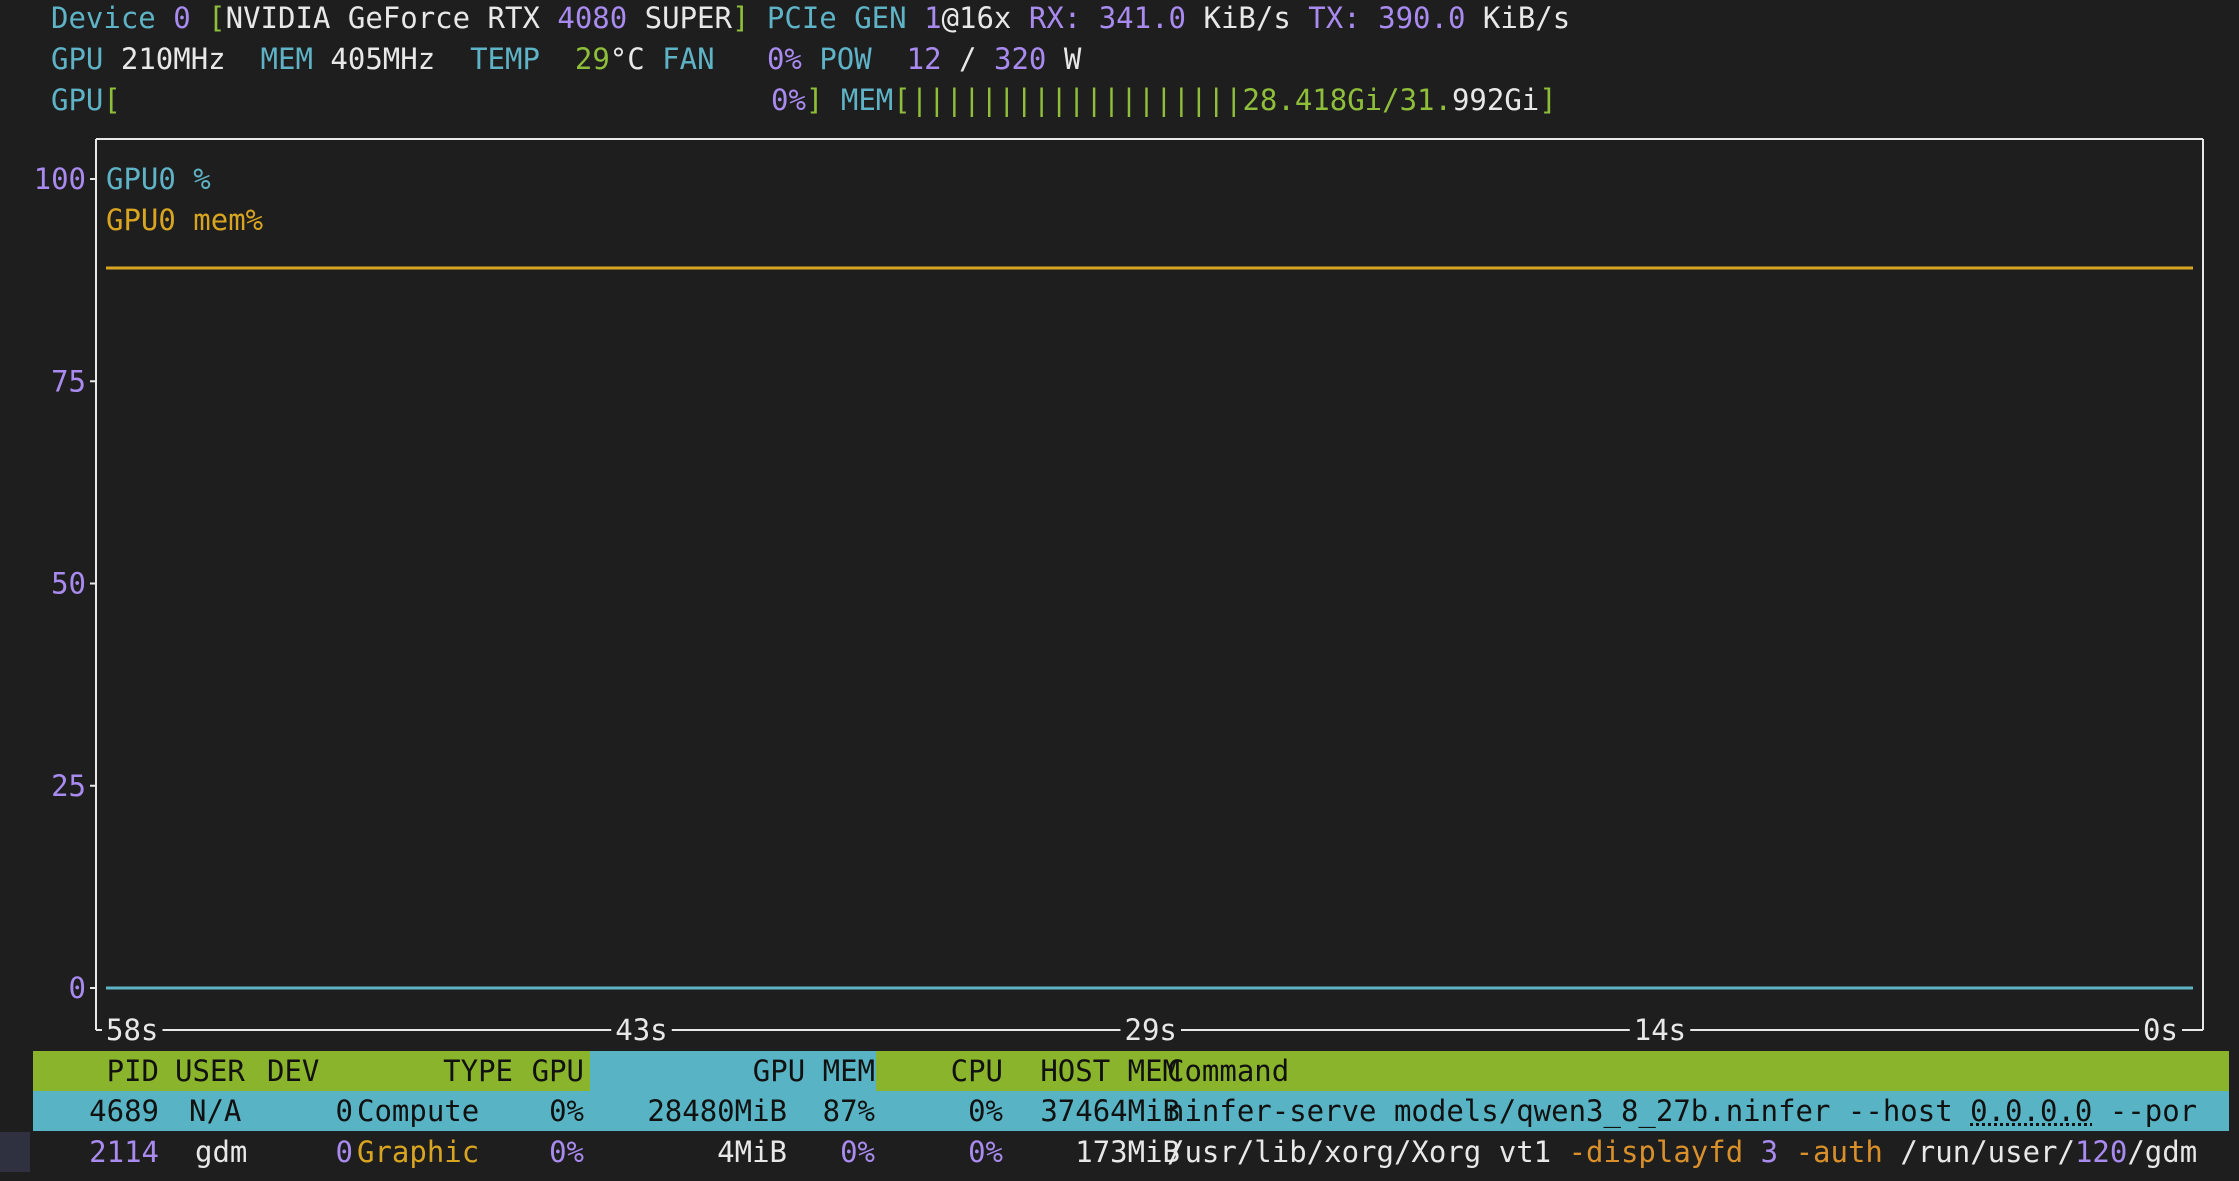 Image resolution: width=2239 pixels, height=1181 pixels. Describe the element at coordinates (215, 1111) in the screenshot. I see `cell-user: N/A` at that location.